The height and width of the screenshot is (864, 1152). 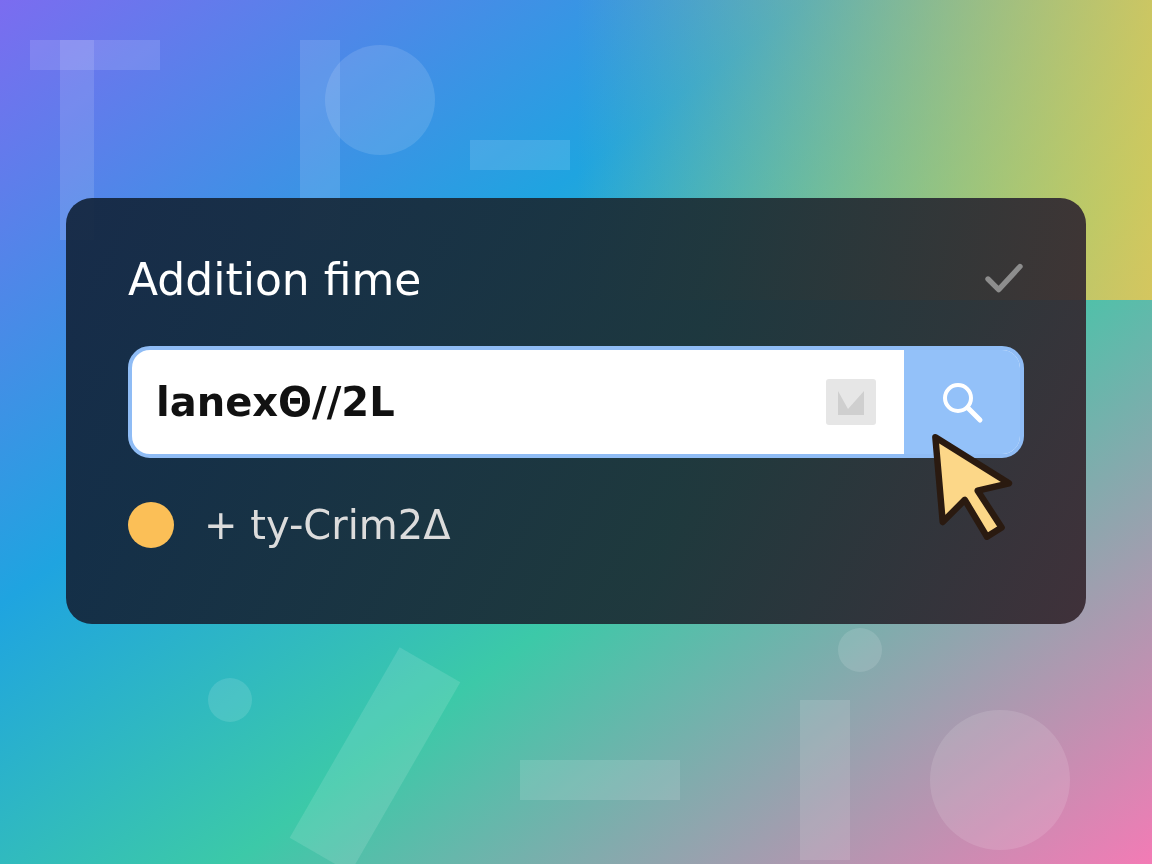 What do you see at coordinates (576, 402) in the screenshot?
I see `search-field: lanexΘ//2L` at bounding box center [576, 402].